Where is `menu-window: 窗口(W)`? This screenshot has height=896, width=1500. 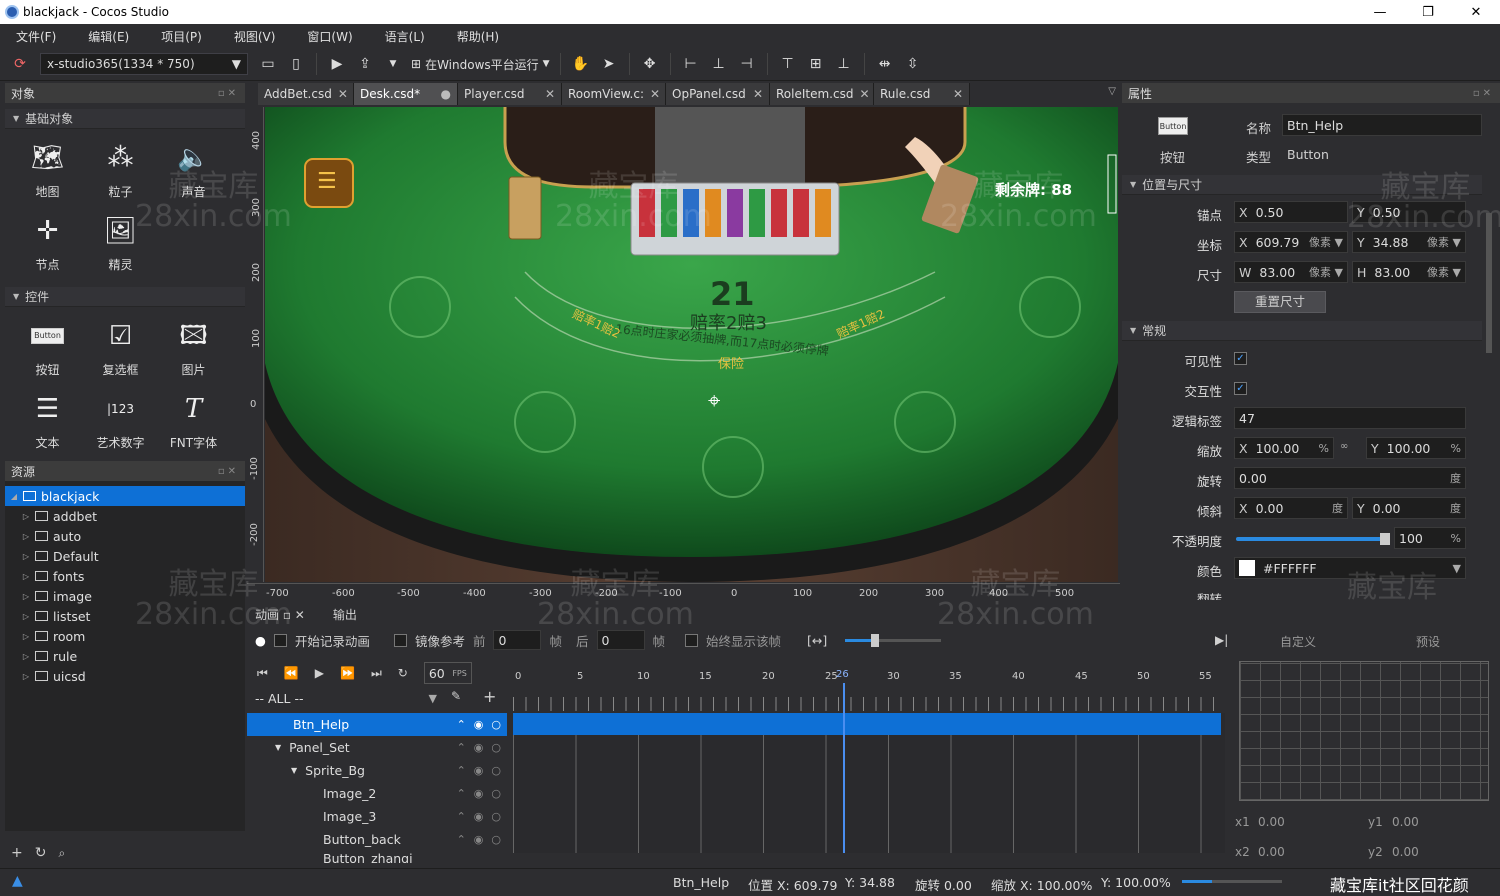 menu-window: 窗口(W) is located at coordinates (329, 36).